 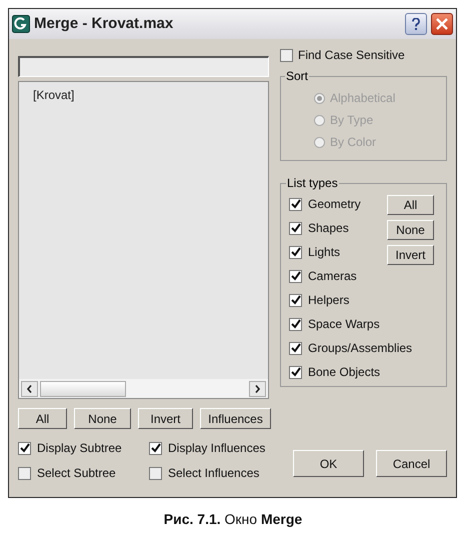 I want to click on radio-label: Alphabetical, so click(x=363, y=98).